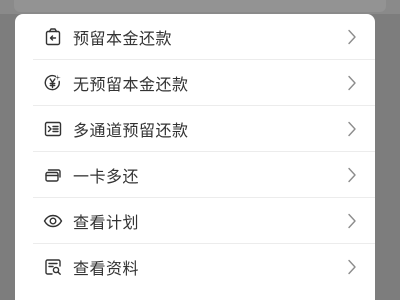 The width and height of the screenshot is (400, 300). I want to click on menu-item-label: 查看计划, so click(106, 222).